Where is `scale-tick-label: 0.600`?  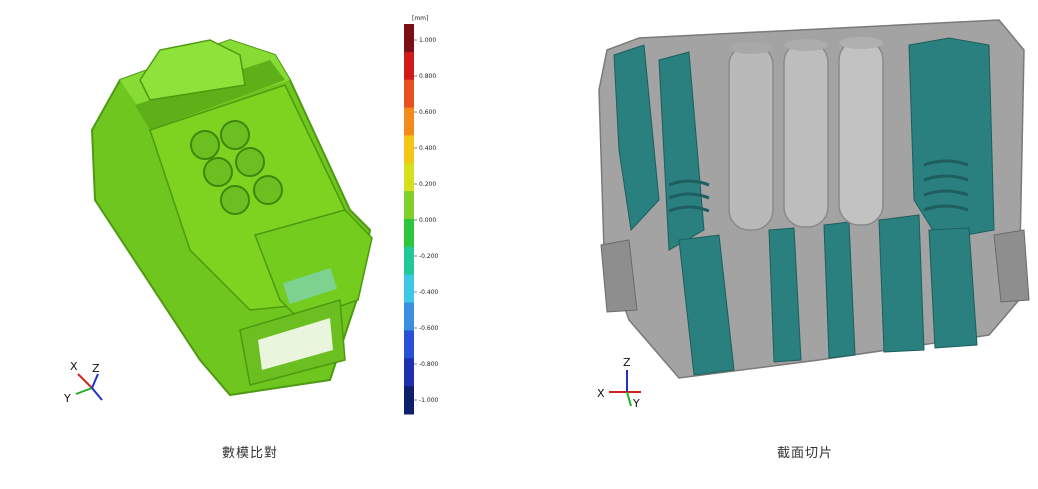 scale-tick-label: 0.600 is located at coordinates (427, 112).